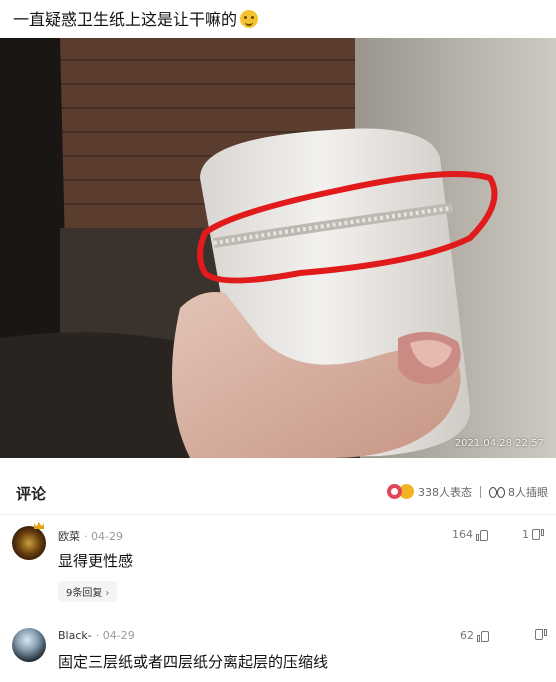 Image resolution: width=556 pixels, height=682 pixels. What do you see at coordinates (497, 492) in the screenshot?
I see `eyes-icon` at bounding box center [497, 492].